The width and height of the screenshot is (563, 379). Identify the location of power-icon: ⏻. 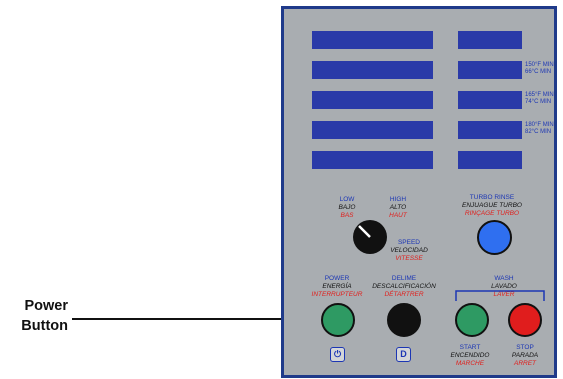
(337, 354).